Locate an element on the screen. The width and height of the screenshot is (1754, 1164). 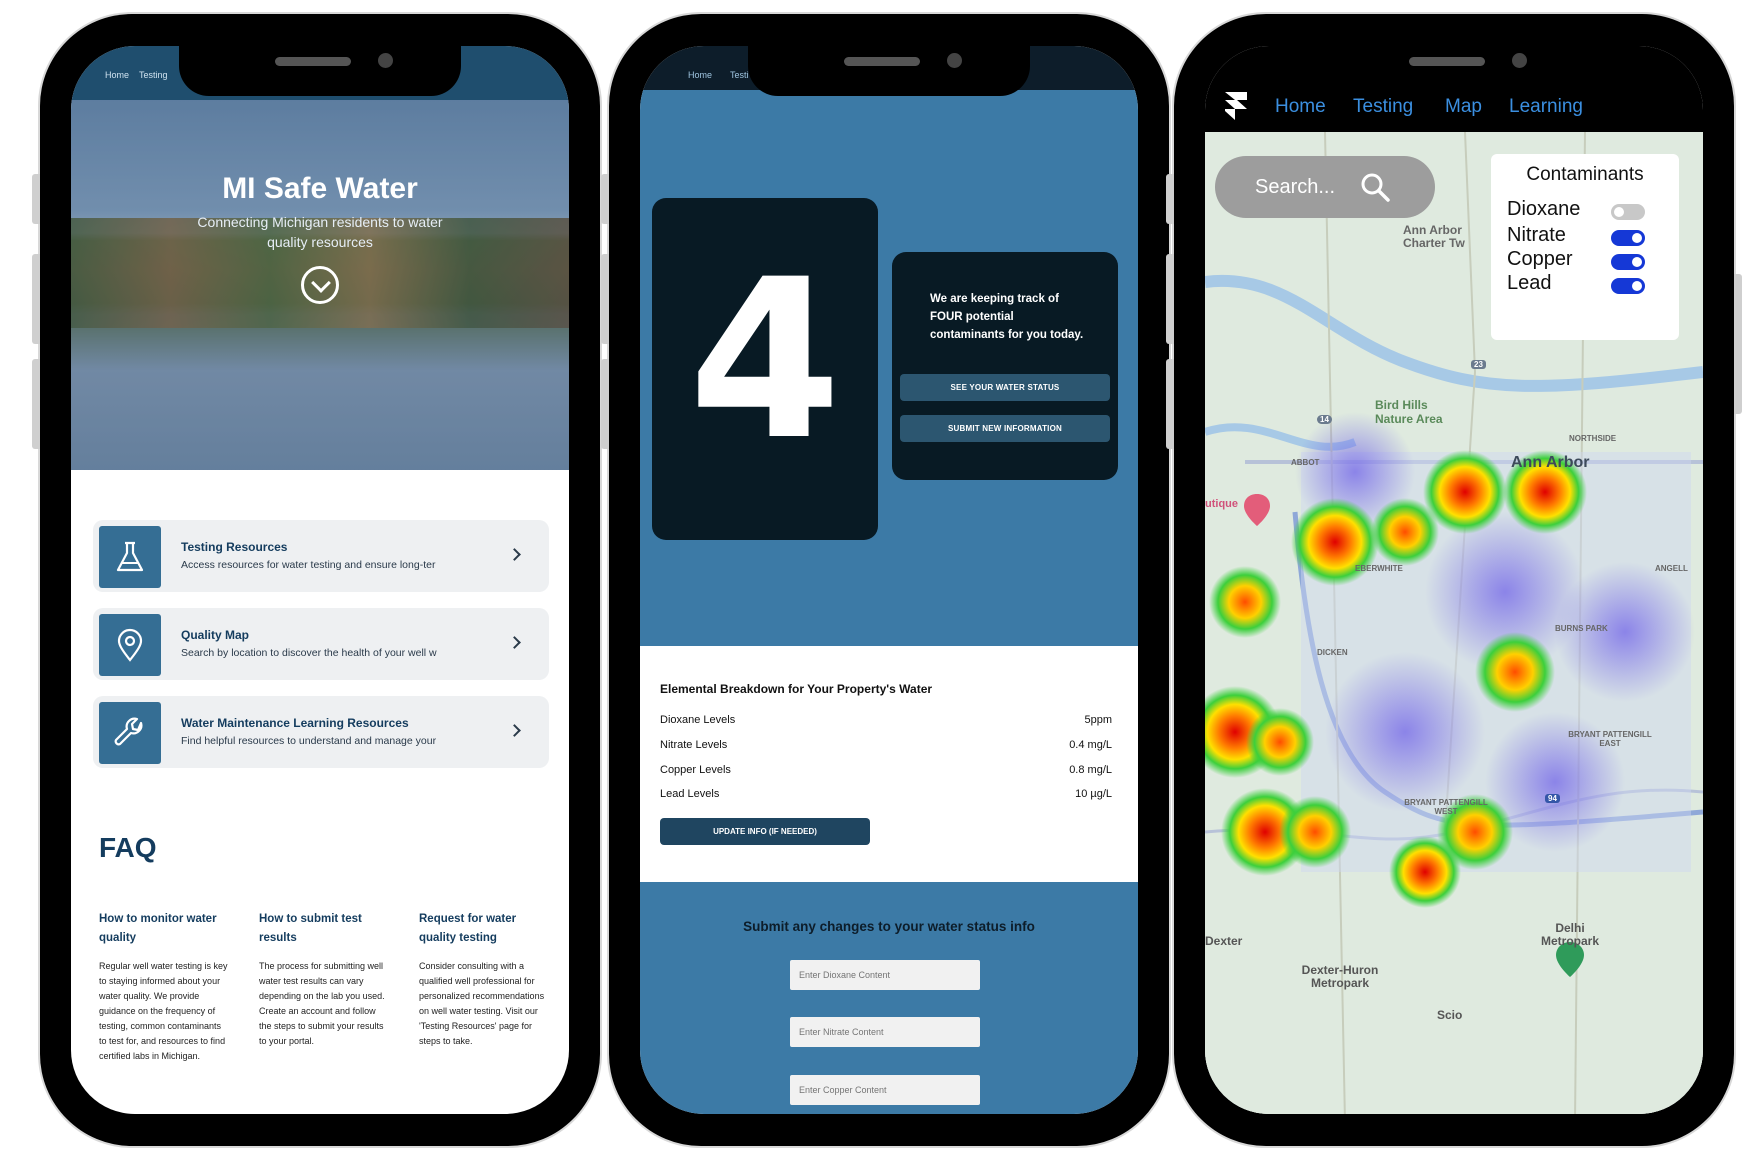
contaminants-panel: Contaminants Dioxane Nitrate Copper Lead is located at coordinates (1585, 247).